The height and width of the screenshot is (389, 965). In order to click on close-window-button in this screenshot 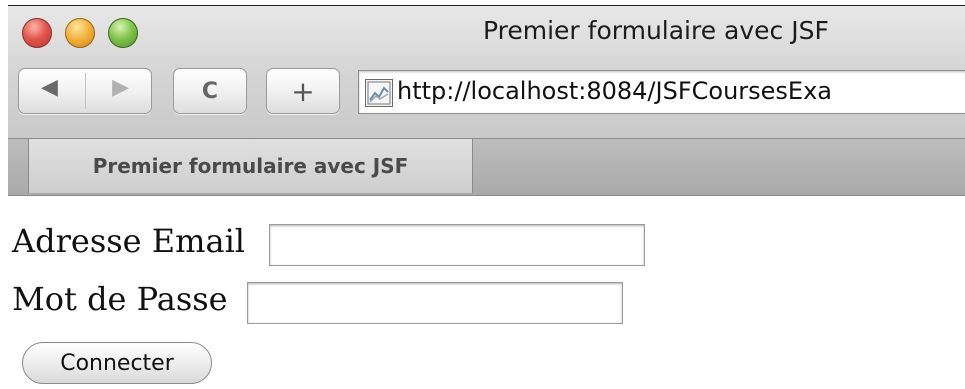, I will do `click(37, 33)`.